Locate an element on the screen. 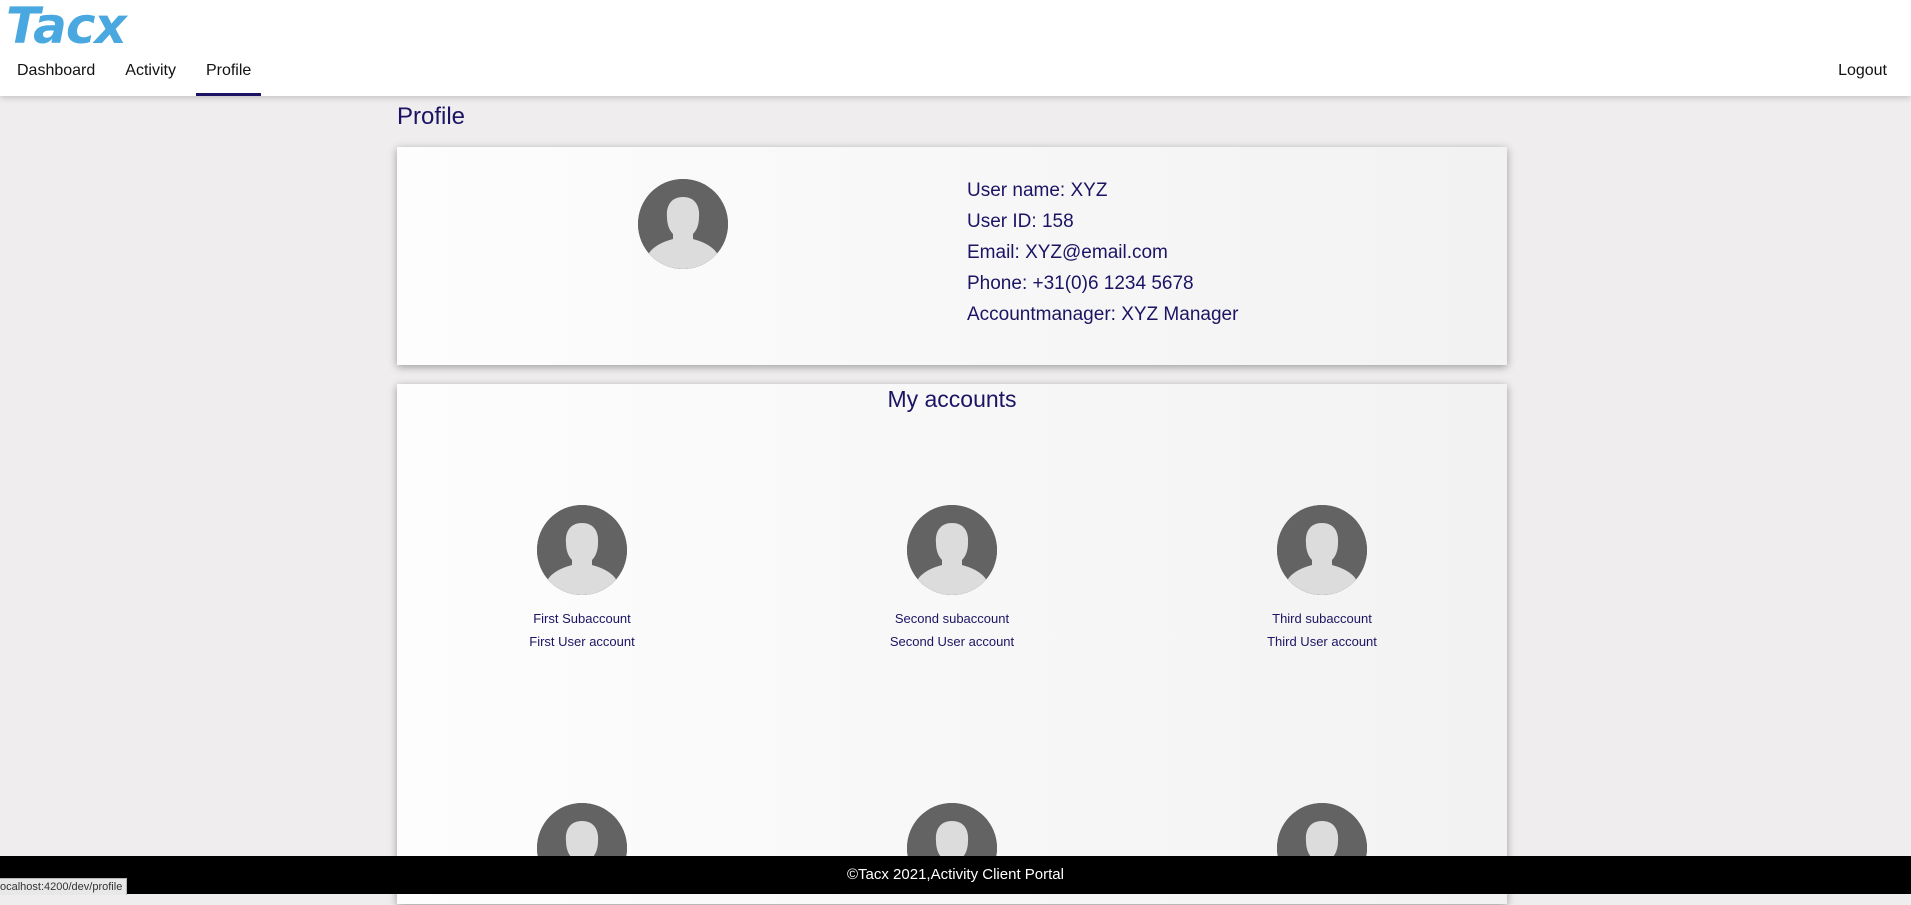  main-nav: Dashboard Activity Profile is located at coordinates (132, 76).